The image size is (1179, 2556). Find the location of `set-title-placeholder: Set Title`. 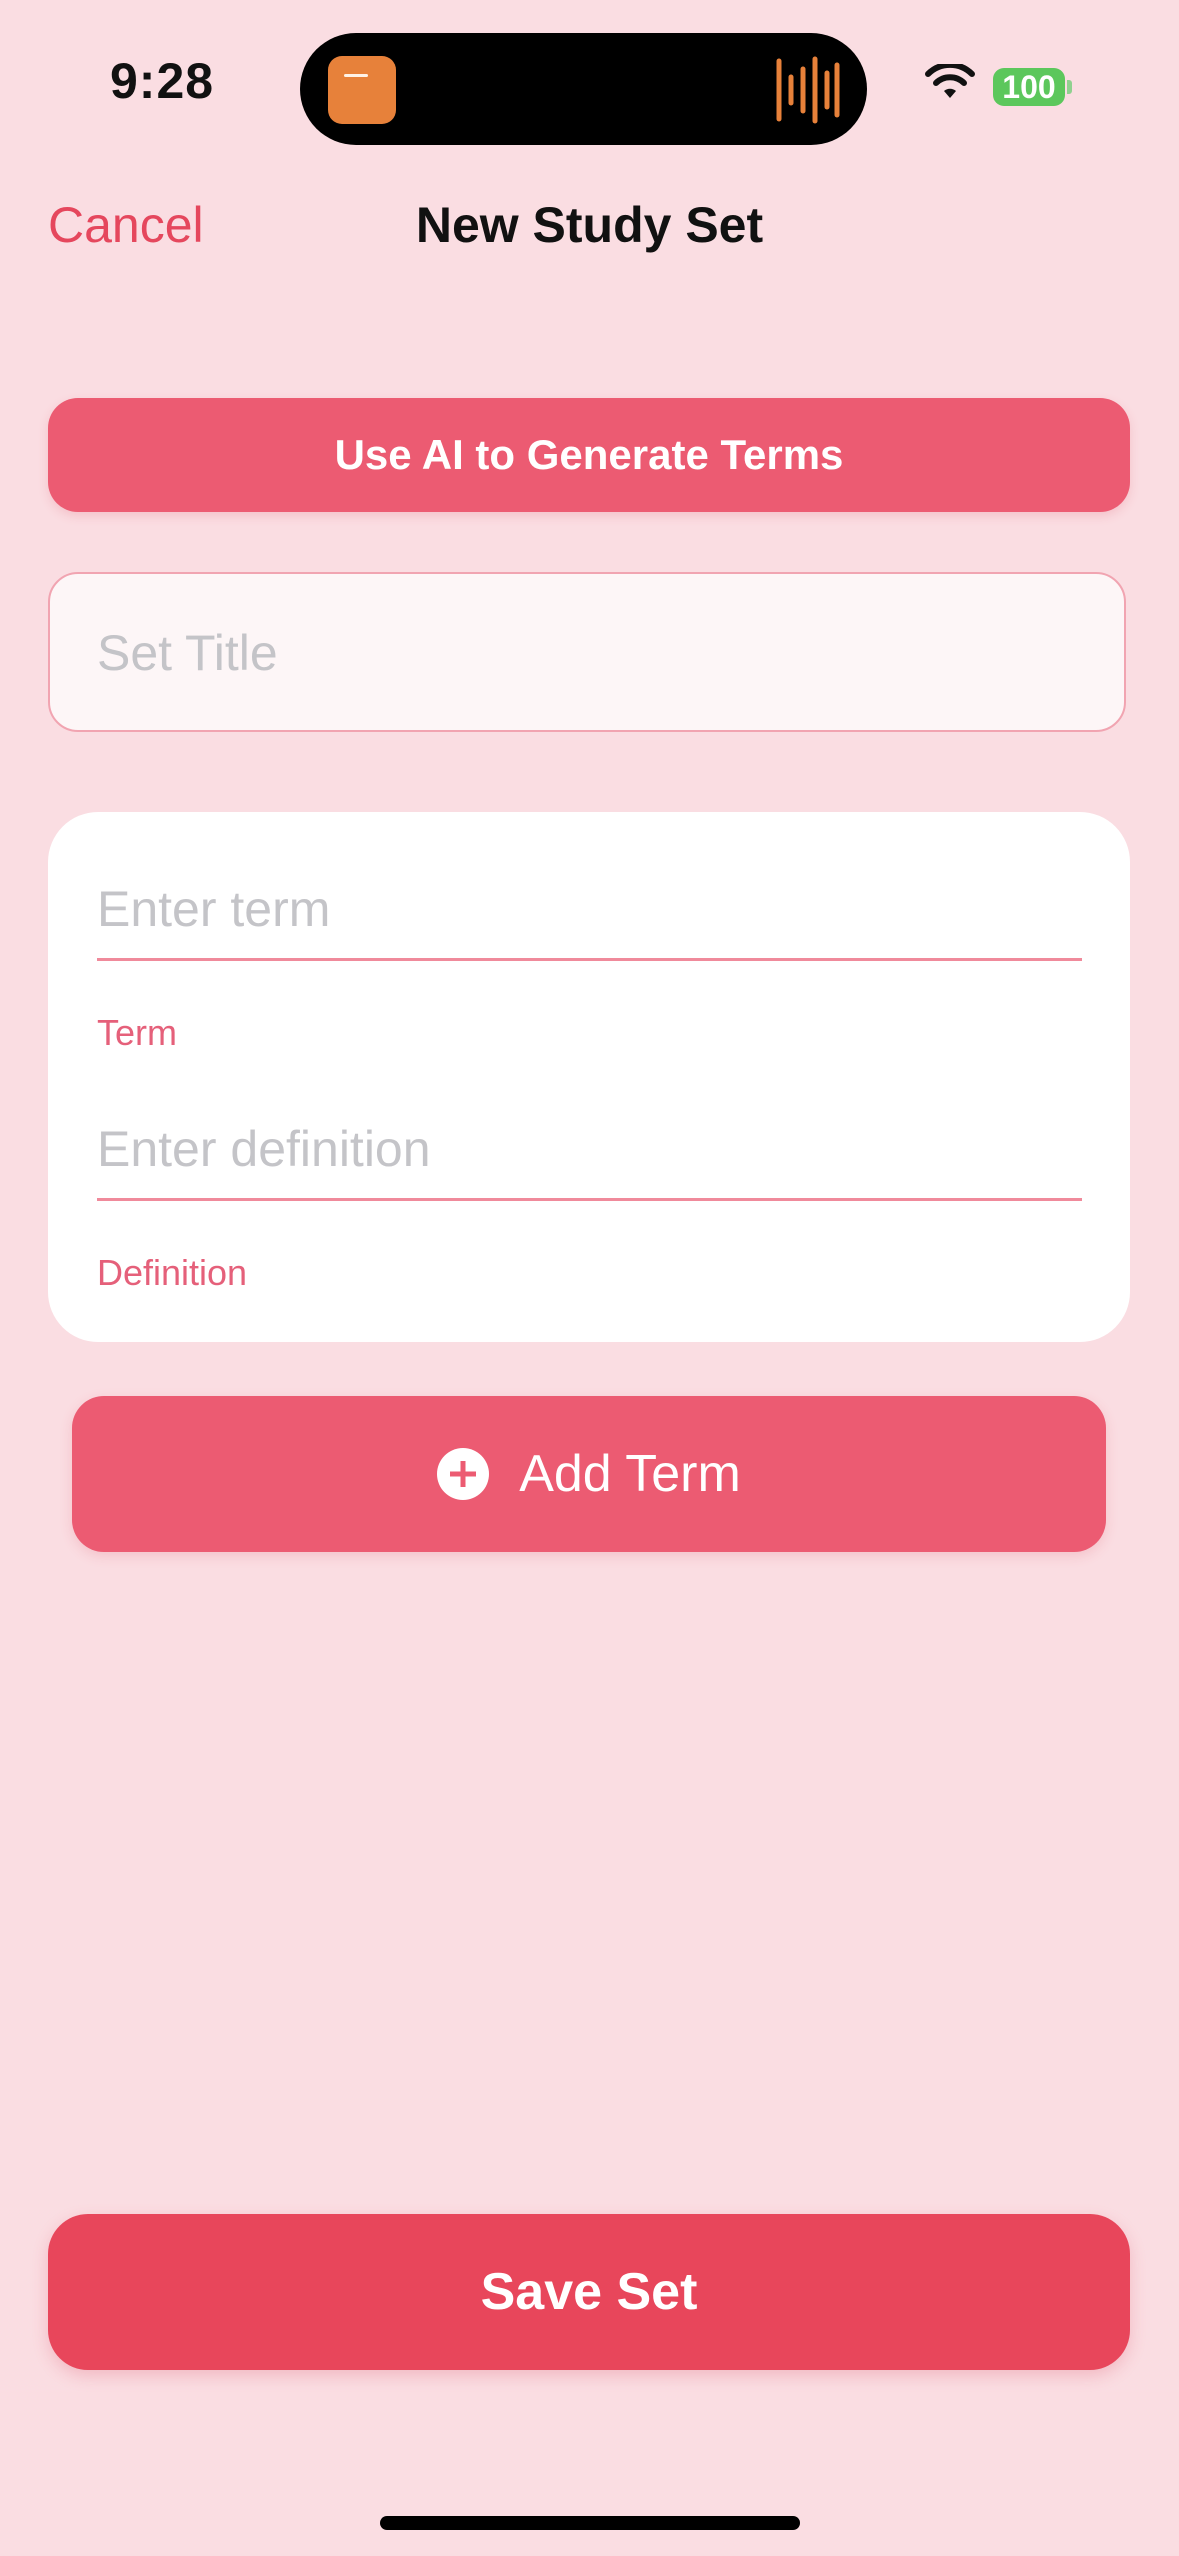

set-title-placeholder: Set Title is located at coordinates (187, 653).